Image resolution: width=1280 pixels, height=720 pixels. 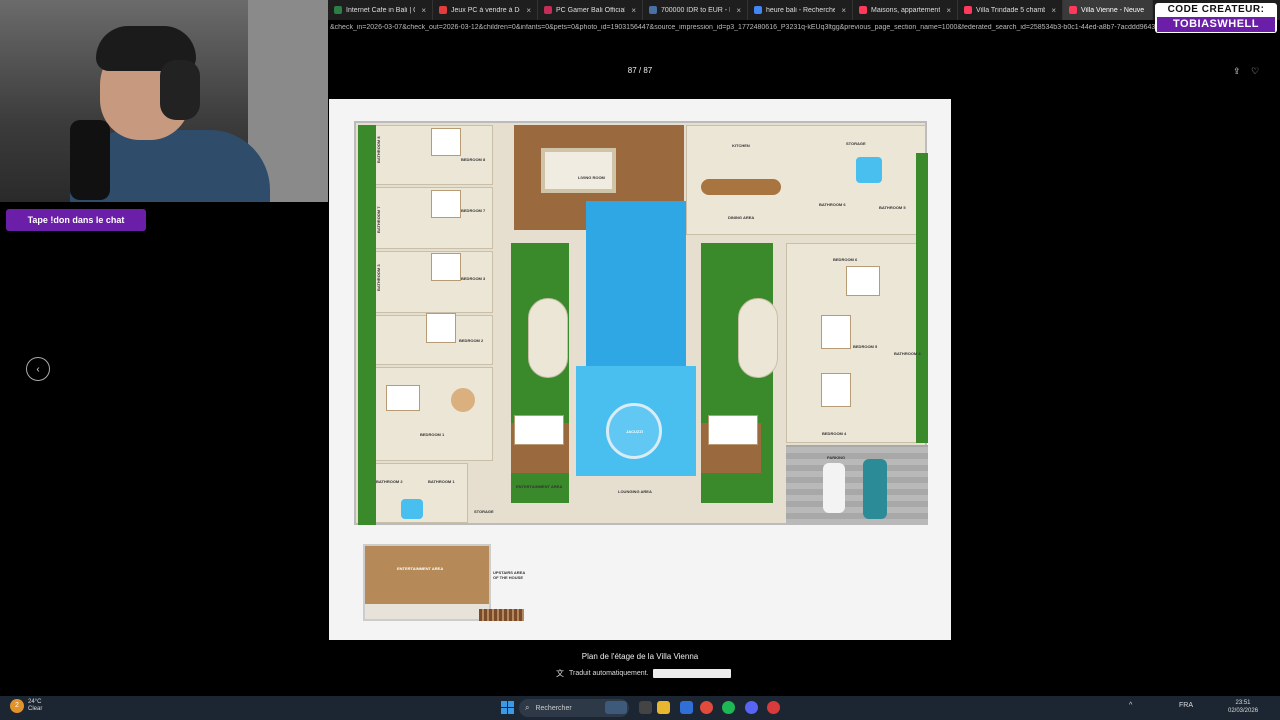 What do you see at coordinates (635, 491) in the screenshot?
I see `label-lounging-area: LOUNGING AREA` at bounding box center [635, 491].